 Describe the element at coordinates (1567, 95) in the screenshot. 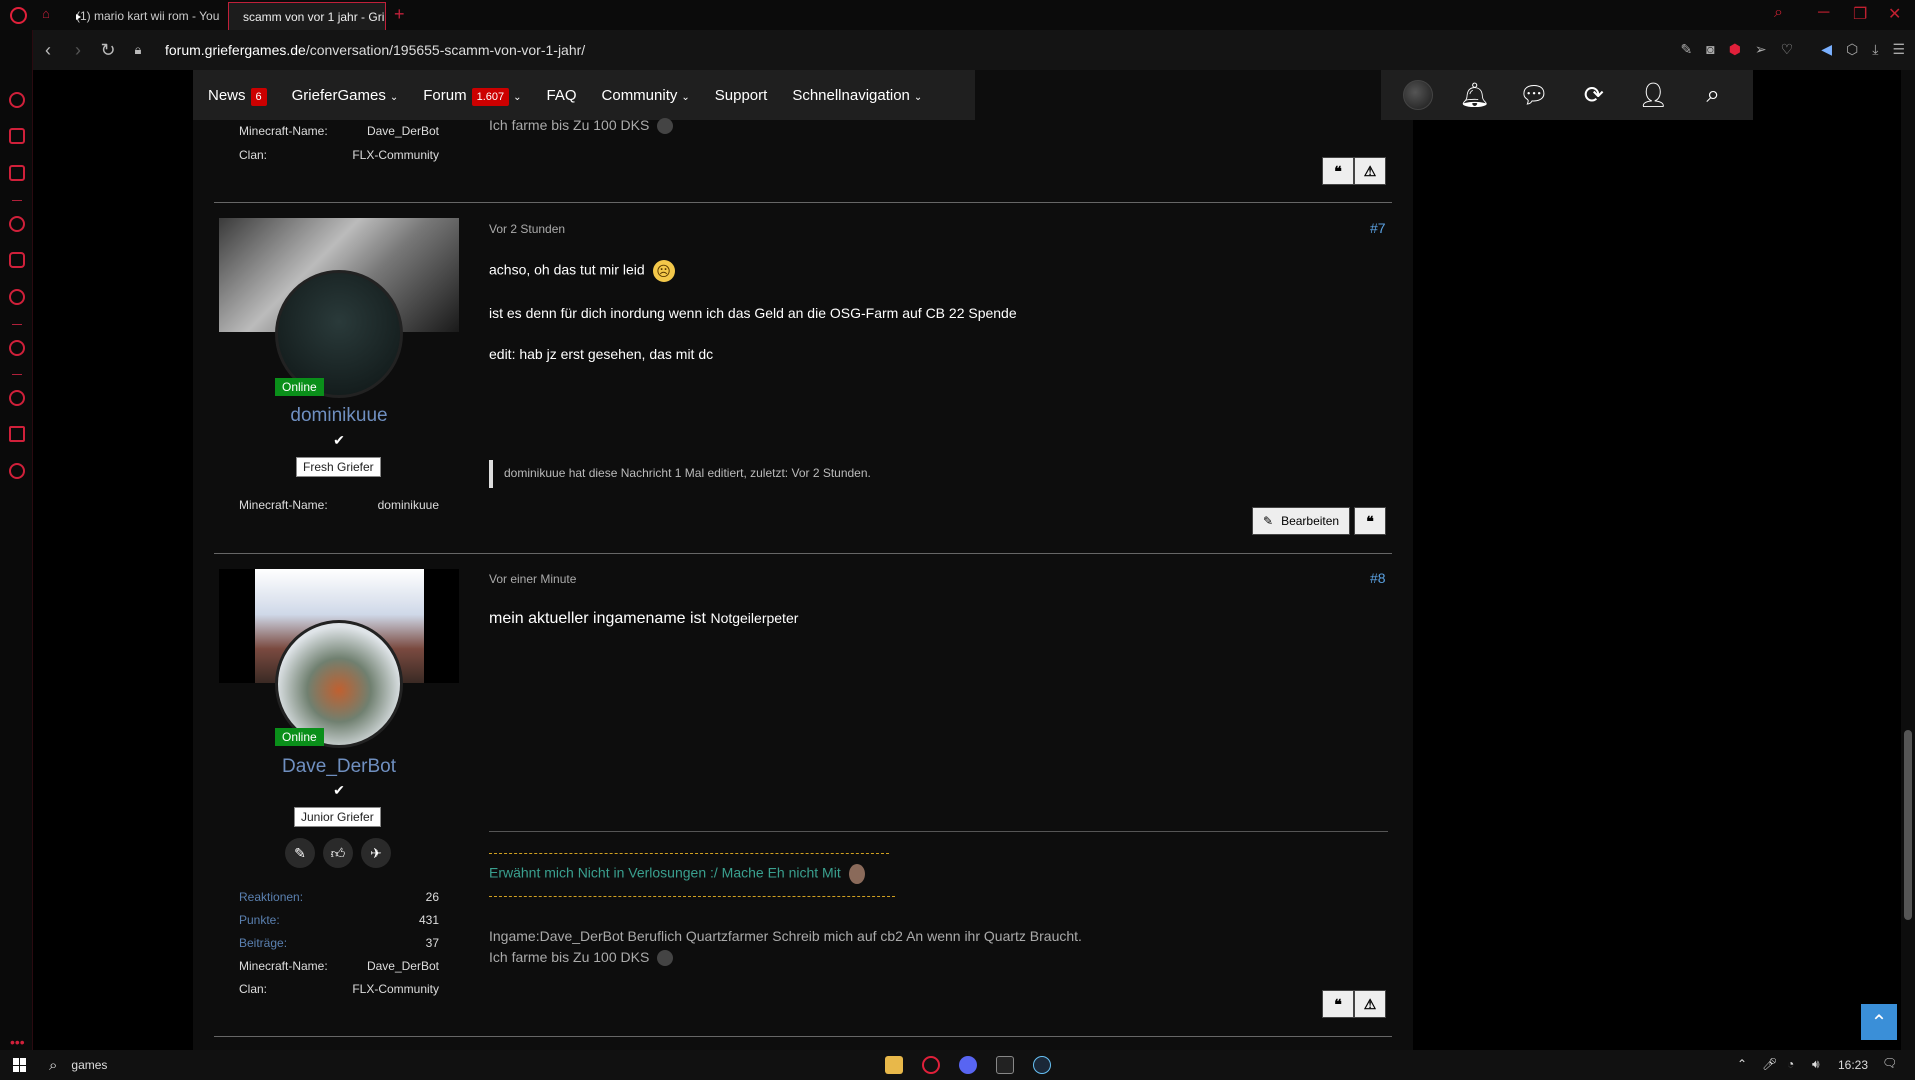

I see `user-nav: 🔔︎ 💬︎ ⟳ 👤︎ ⌕` at that location.